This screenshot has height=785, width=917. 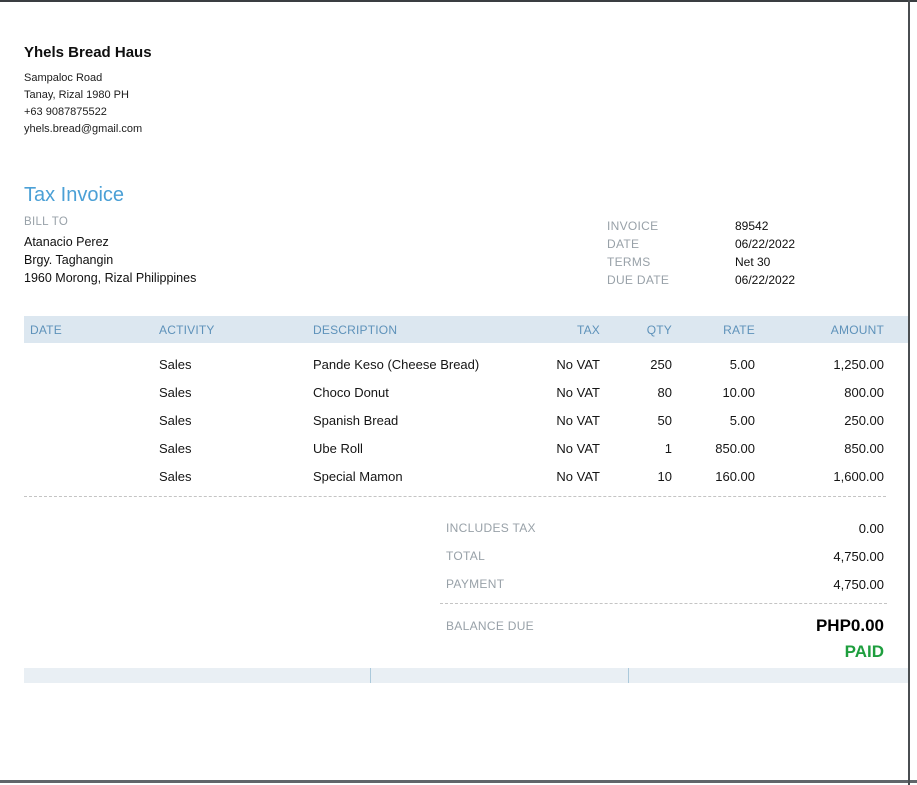 What do you see at coordinates (864, 448) in the screenshot?
I see `cell-amount: 850.00` at bounding box center [864, 448].